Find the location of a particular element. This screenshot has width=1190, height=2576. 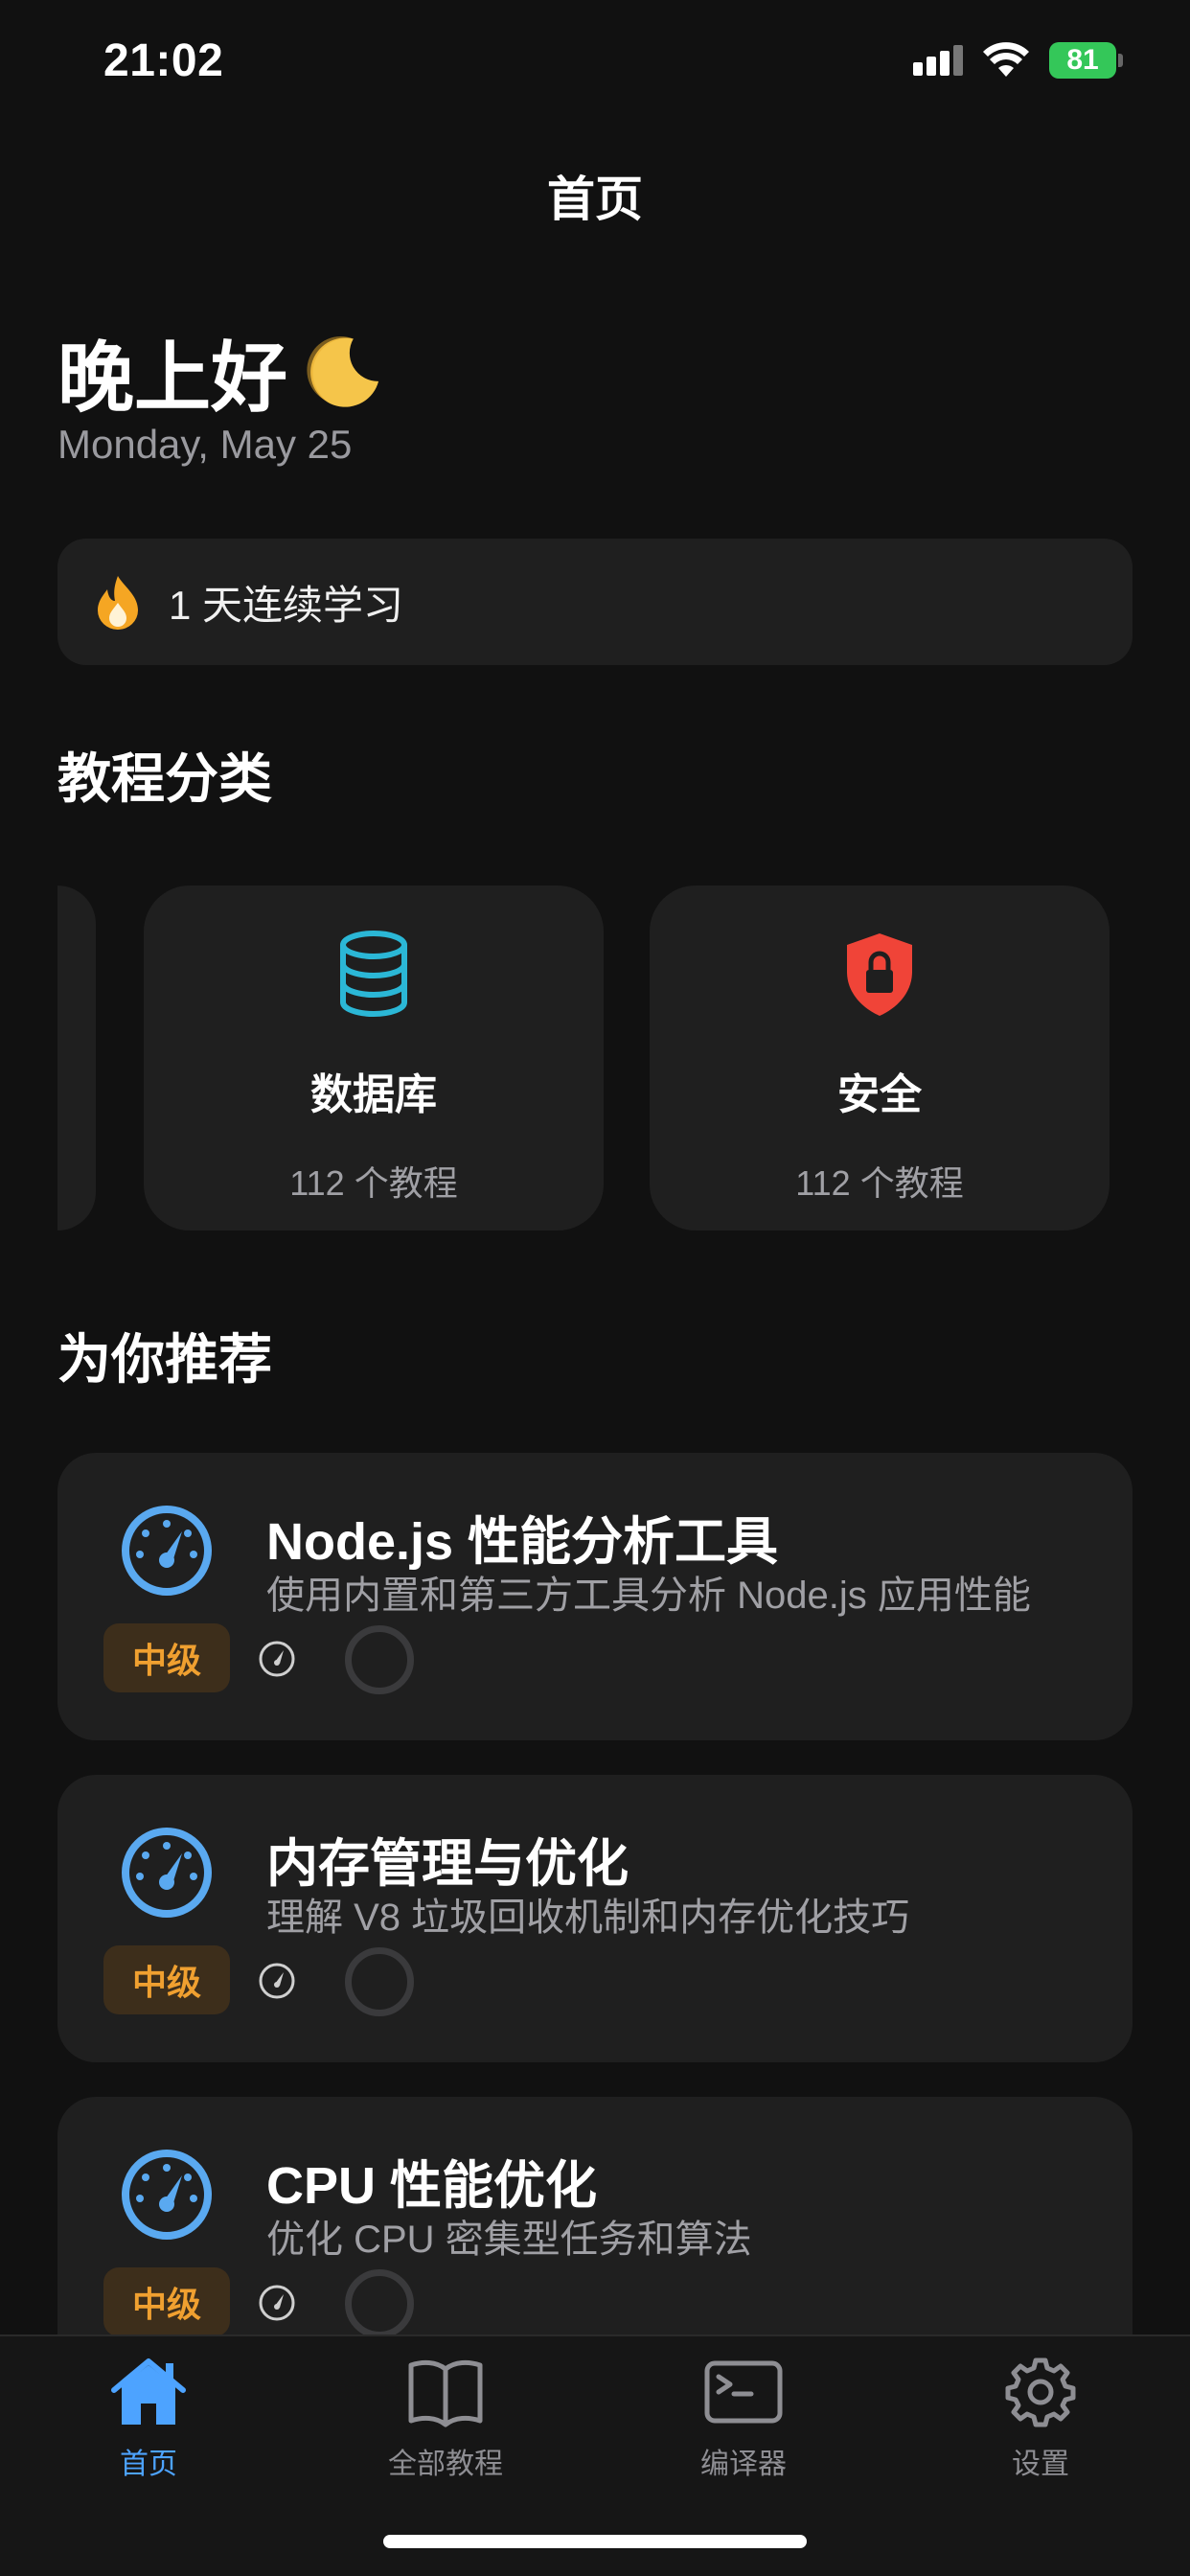

category-card-database: 数据库 112 个教程 is located at coordinates (374, 1058).